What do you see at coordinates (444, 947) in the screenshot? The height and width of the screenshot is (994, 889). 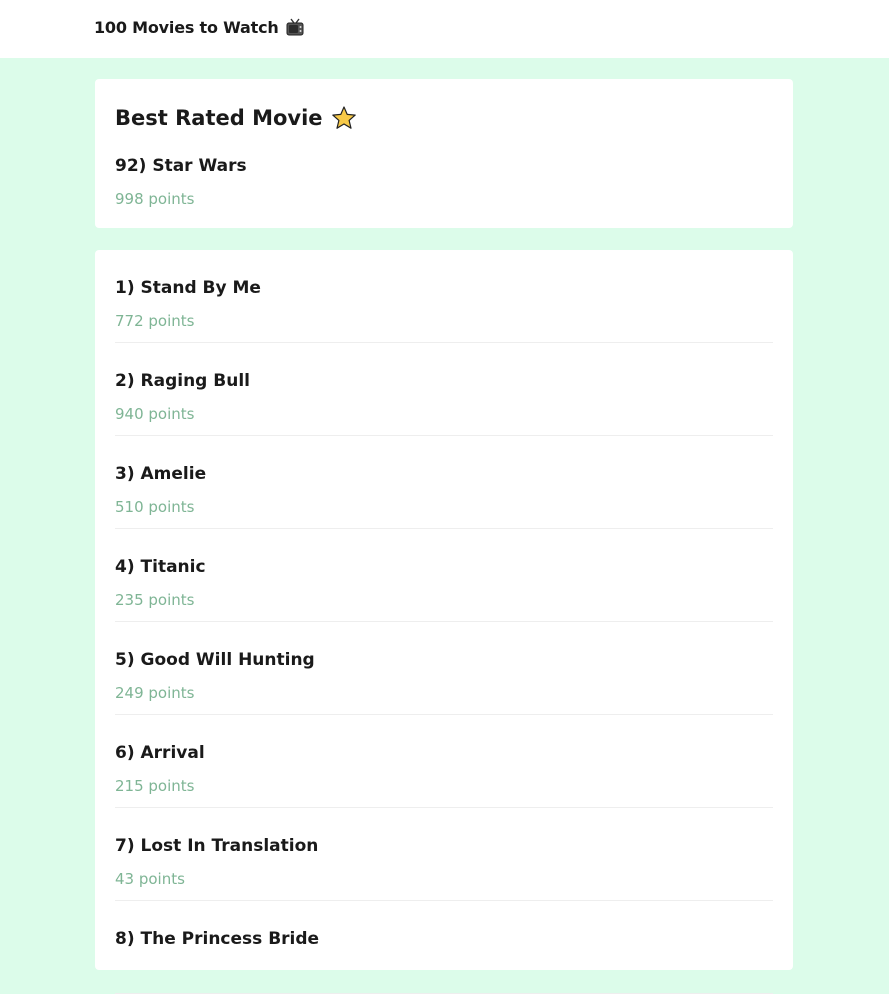 I see `list-item: 8) The Princess Bride` at bounding box center [444, 947].